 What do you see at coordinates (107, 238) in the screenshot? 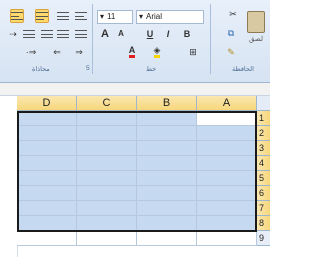
I see `cell-c9` at bounding box center [107, 238].